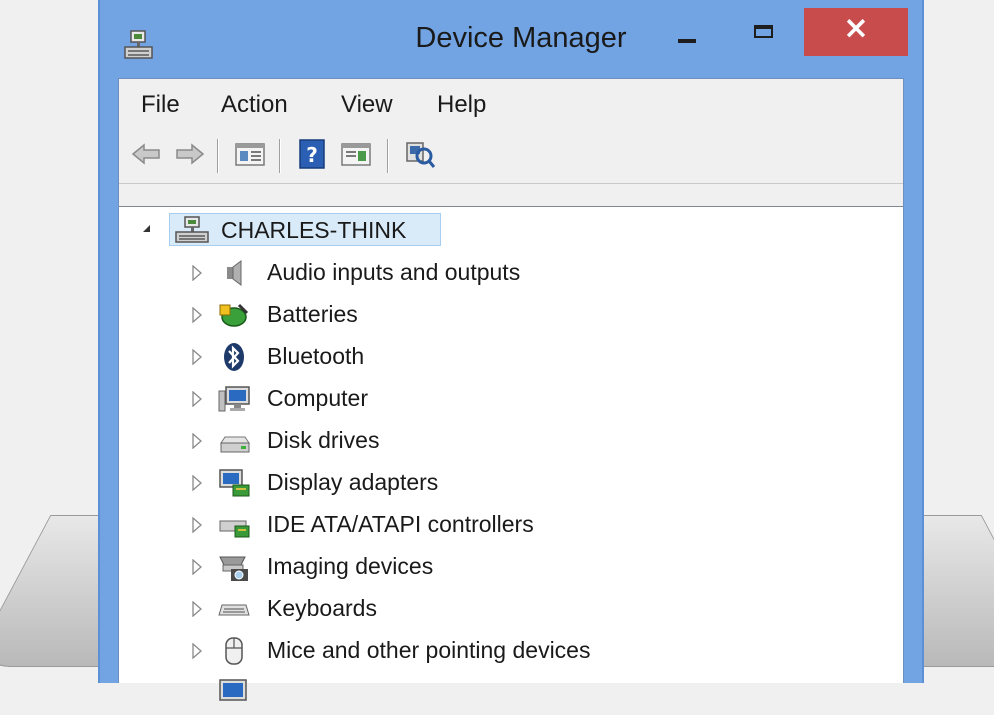 This screenshot has width=994, height=715. I want to click on tree-item-display-adapters: Display adapters, so click(511, 484).